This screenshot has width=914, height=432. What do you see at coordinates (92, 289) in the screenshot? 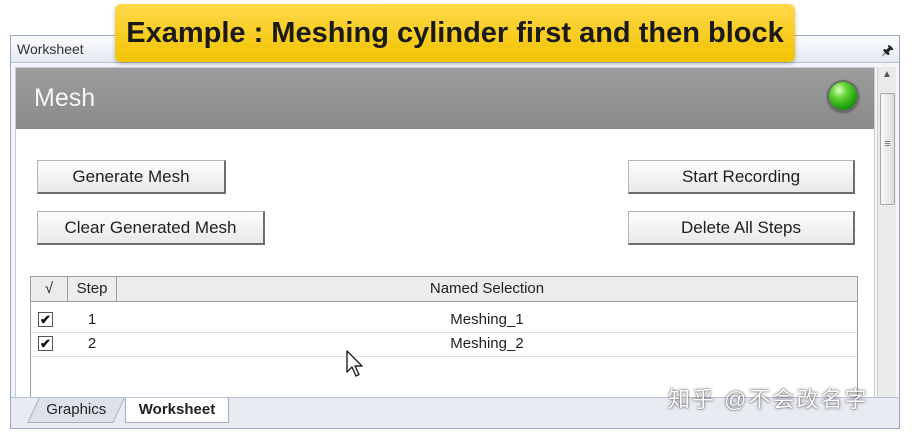
I see `header-step: Step` at bounding box center [92, 289].